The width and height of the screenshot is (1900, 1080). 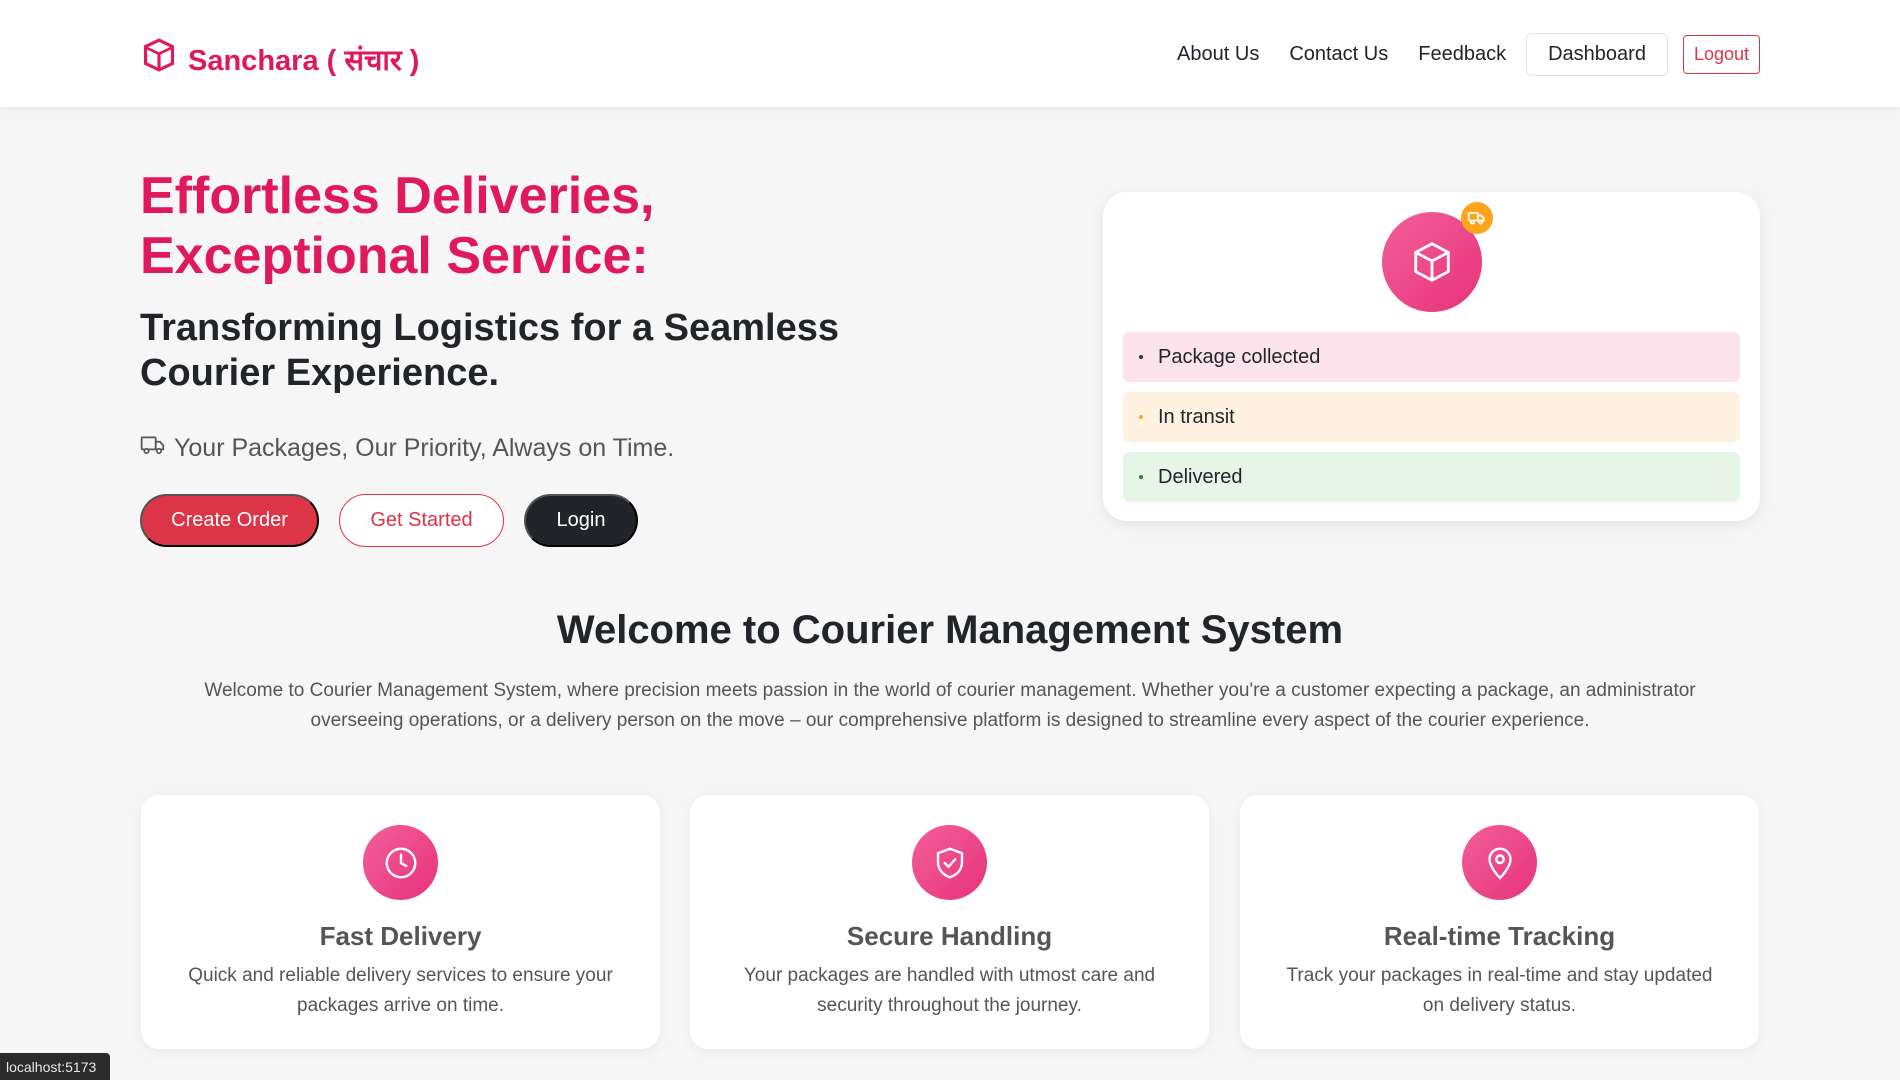 I want to click on status-label: Delivered, so click(x=1200, y=476).